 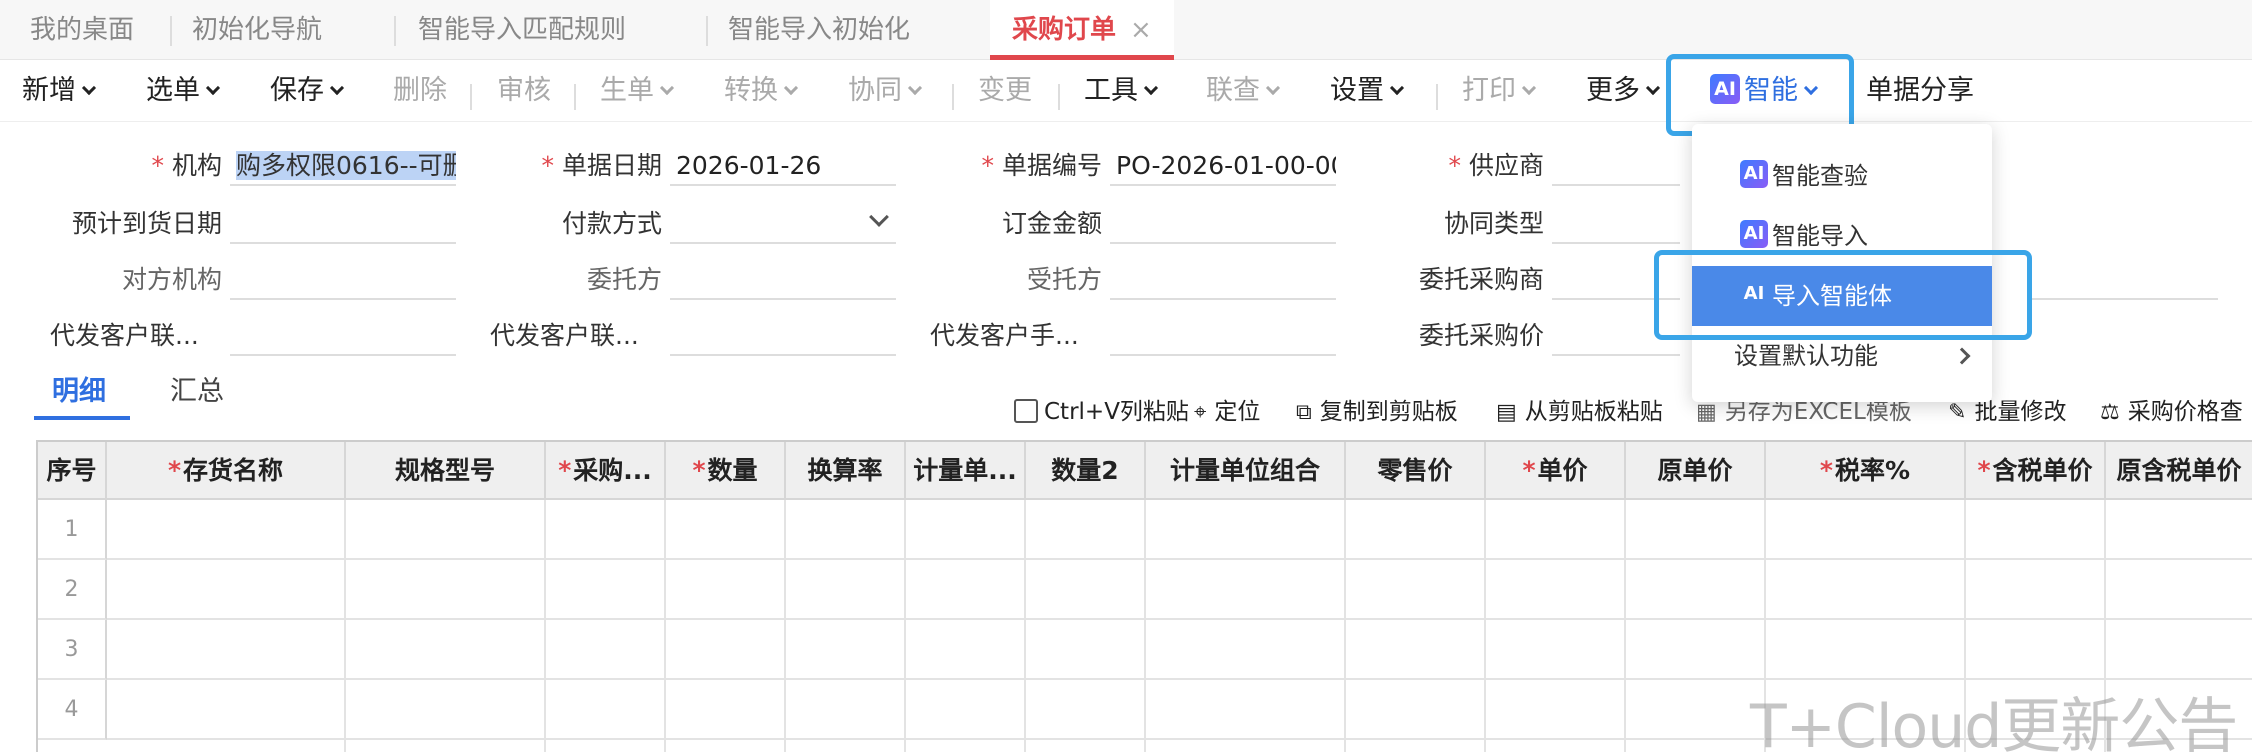 I want to click on collab-type-label: 协同类型, so click(x=1493, y=223).